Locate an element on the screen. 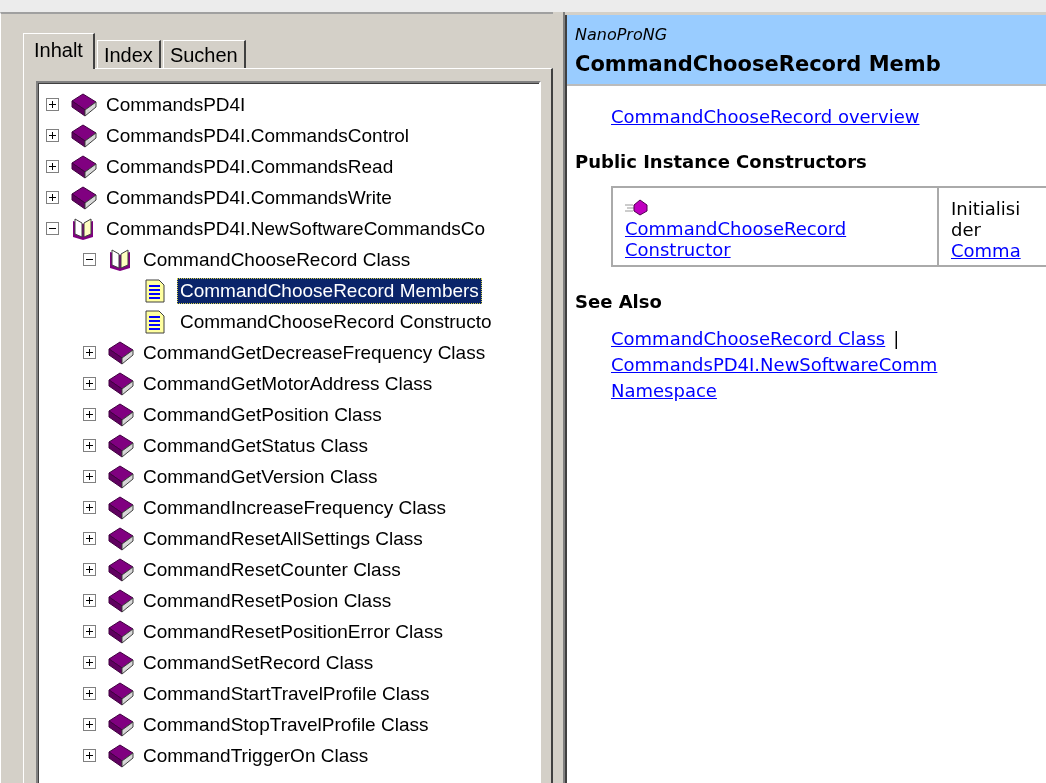  section-heading: See Also is located at coordinates (619, 301).